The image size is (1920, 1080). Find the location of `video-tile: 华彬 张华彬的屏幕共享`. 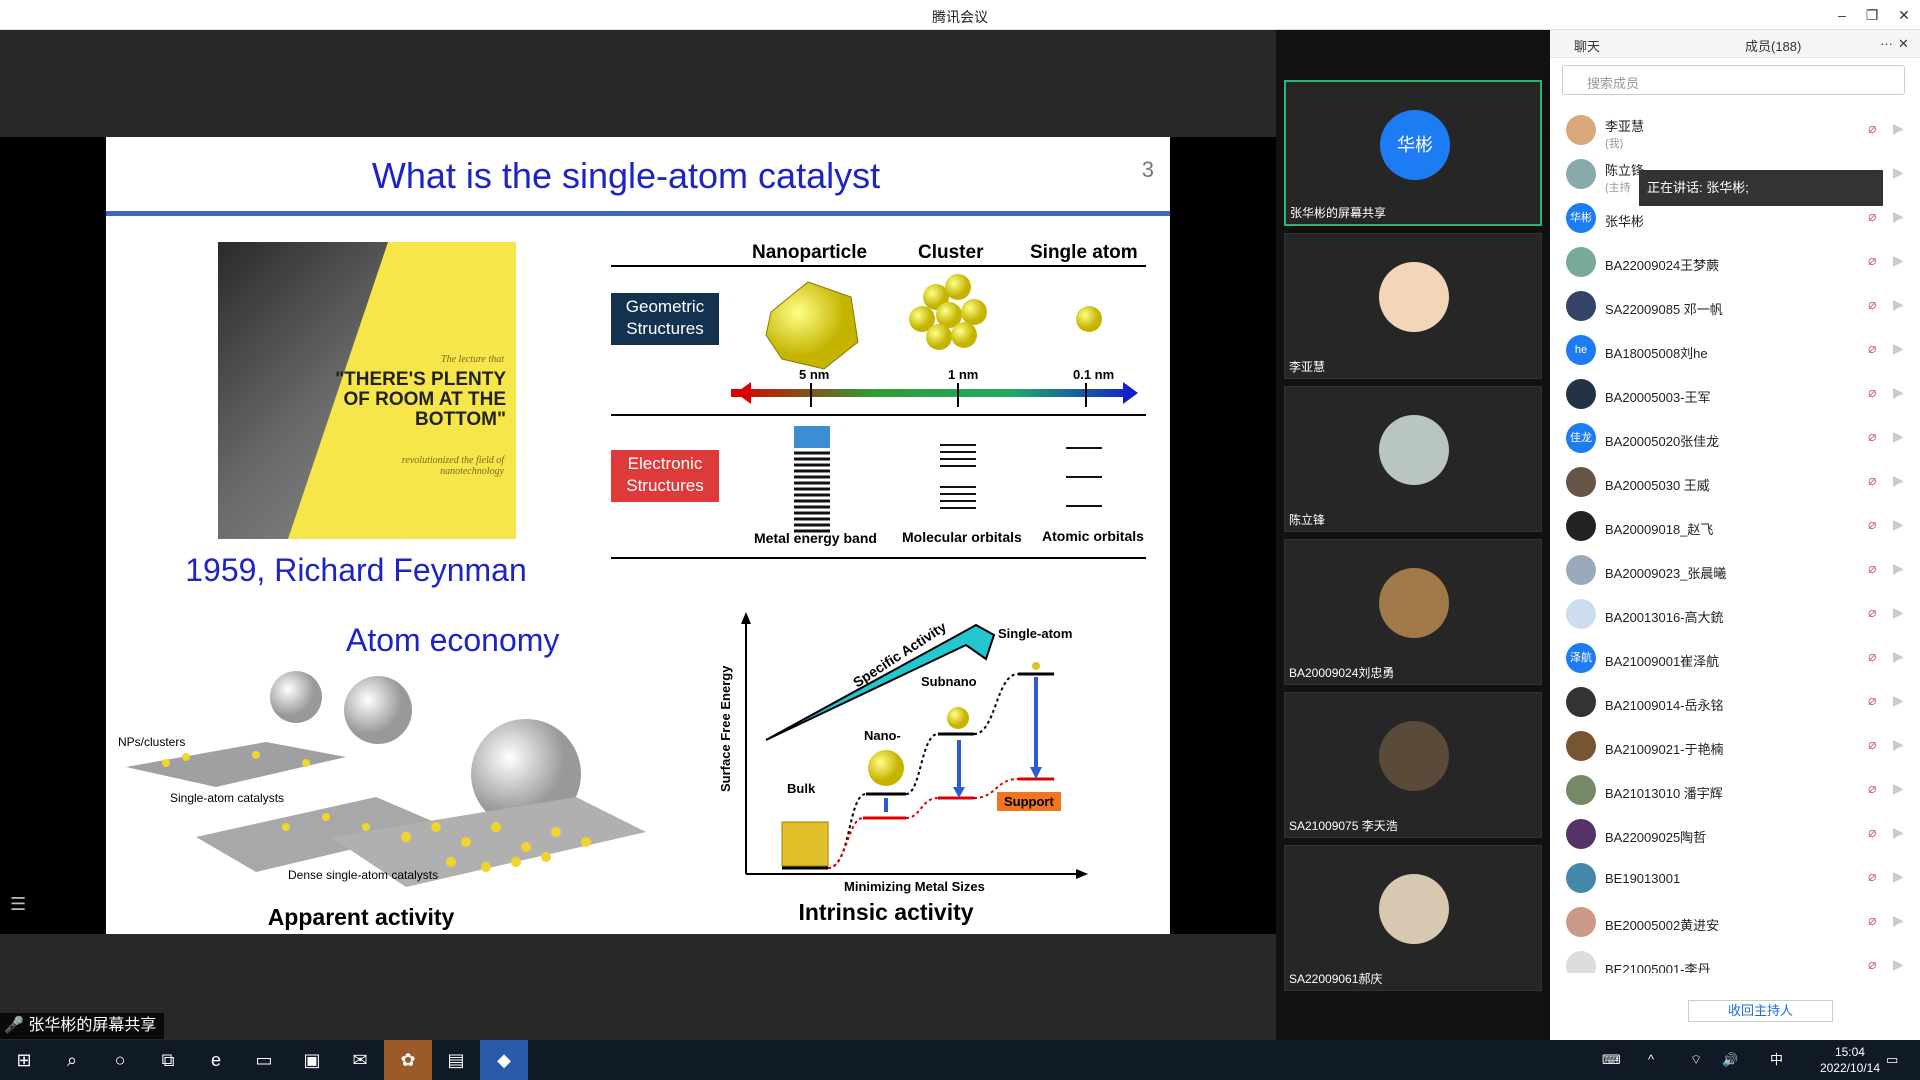

video-tile: 华彬 张华彬的屏幕共享 is located at coordinates (1413, 153).